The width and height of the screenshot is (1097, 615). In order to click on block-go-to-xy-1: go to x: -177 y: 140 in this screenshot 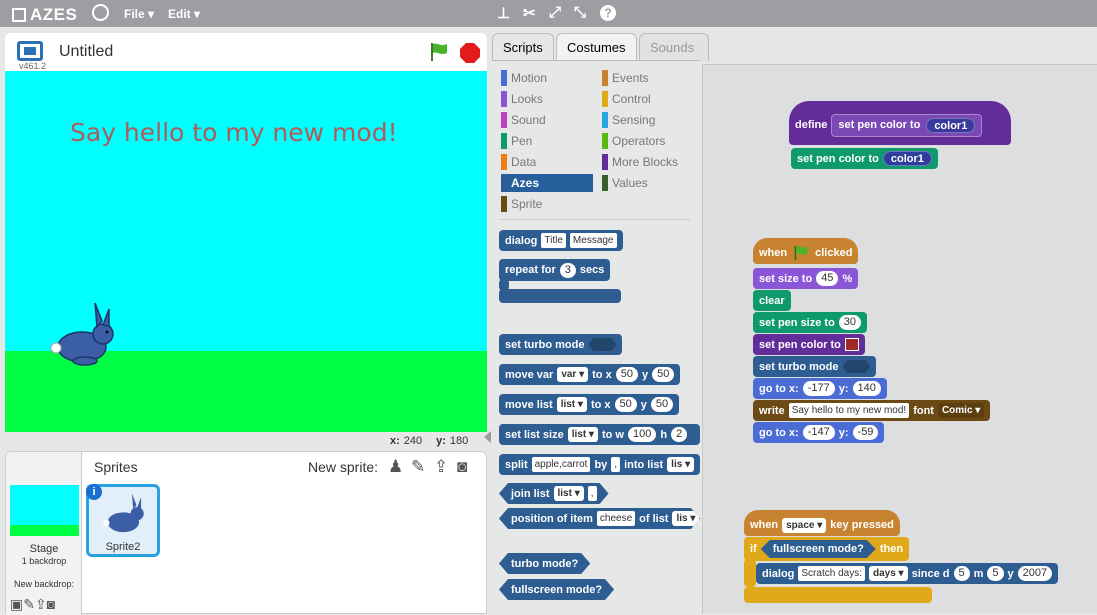, I will do `click(820, 388)`.